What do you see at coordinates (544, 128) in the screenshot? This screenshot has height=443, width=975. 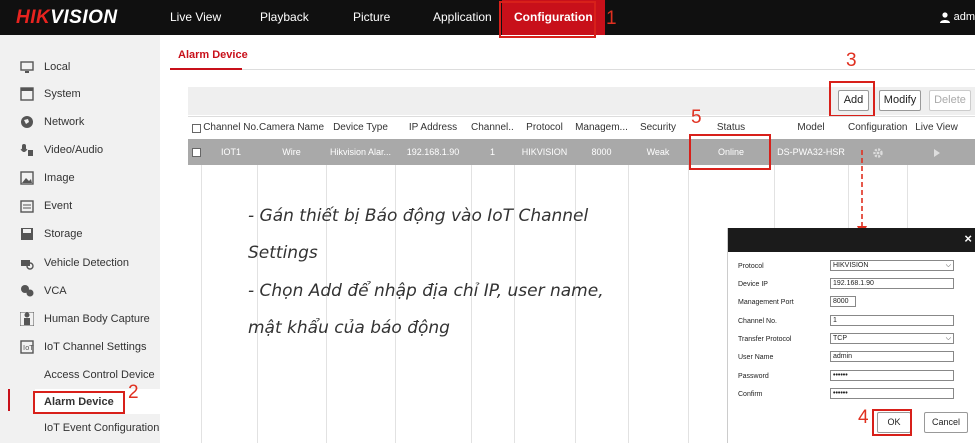 I see `column-header: Protocol` at bounding box center [544, 128].